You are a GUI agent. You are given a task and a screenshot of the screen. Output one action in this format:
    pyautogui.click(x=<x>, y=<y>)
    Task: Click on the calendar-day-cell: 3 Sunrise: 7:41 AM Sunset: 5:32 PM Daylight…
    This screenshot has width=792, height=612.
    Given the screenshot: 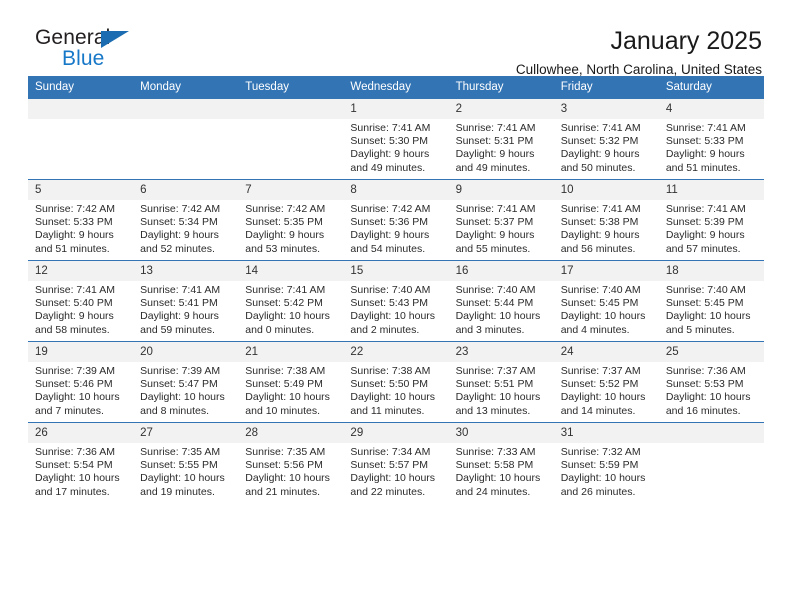 What is the action you would take?
    pyautogui.click(x=606, y=139)
    